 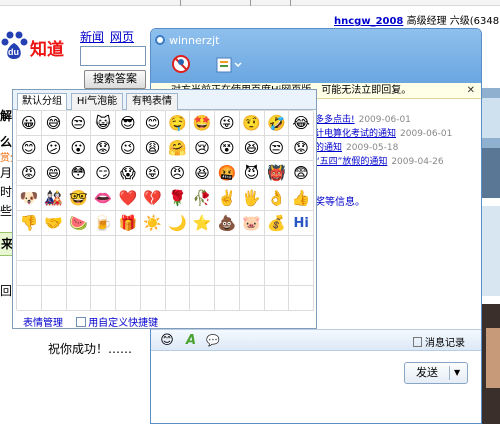 What do you see at coordinates (277, 198) in the screenshot?
I see `emoticon-cell: 👌` at bounding box center [277, 198].